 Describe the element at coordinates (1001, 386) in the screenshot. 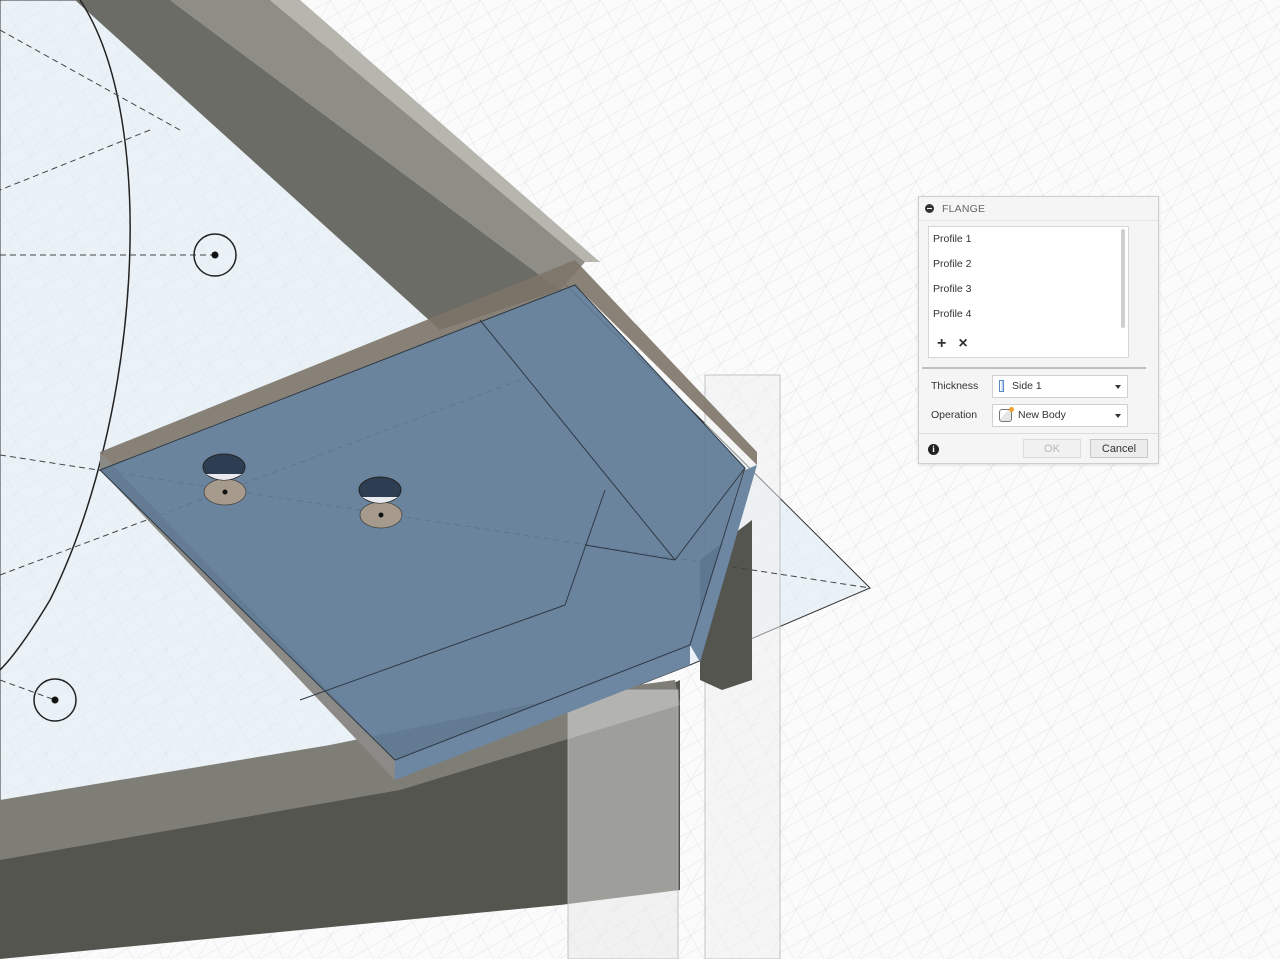

I see `thickness-side-icon` at that location.